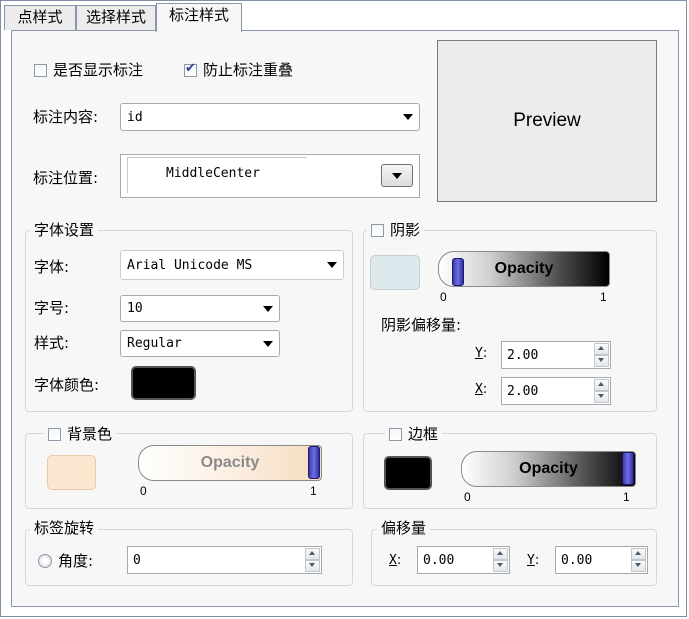 The width and height of the screenshot is (689, 619). I want to click on offset-title: 偏移量, so click(404, 528).